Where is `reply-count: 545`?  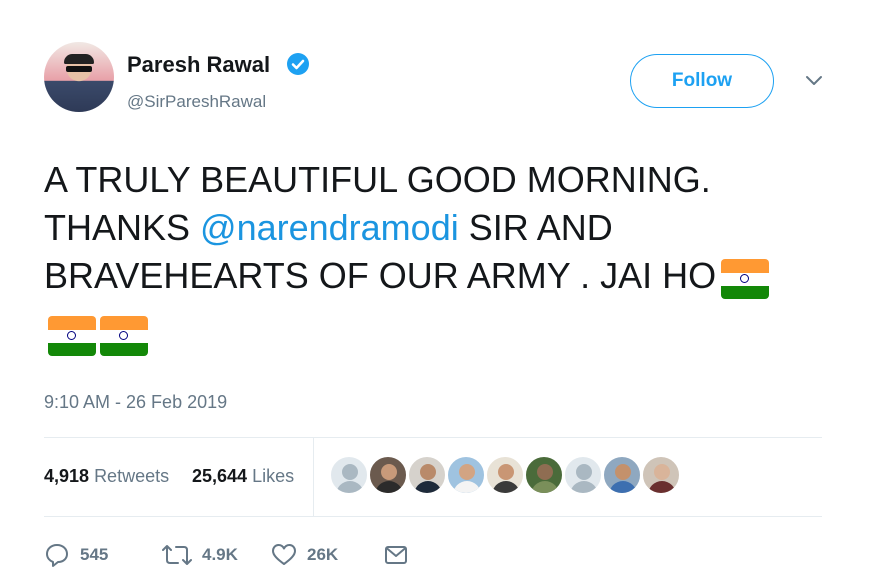 reply-count: 545 is located at coordinates (94, 554).